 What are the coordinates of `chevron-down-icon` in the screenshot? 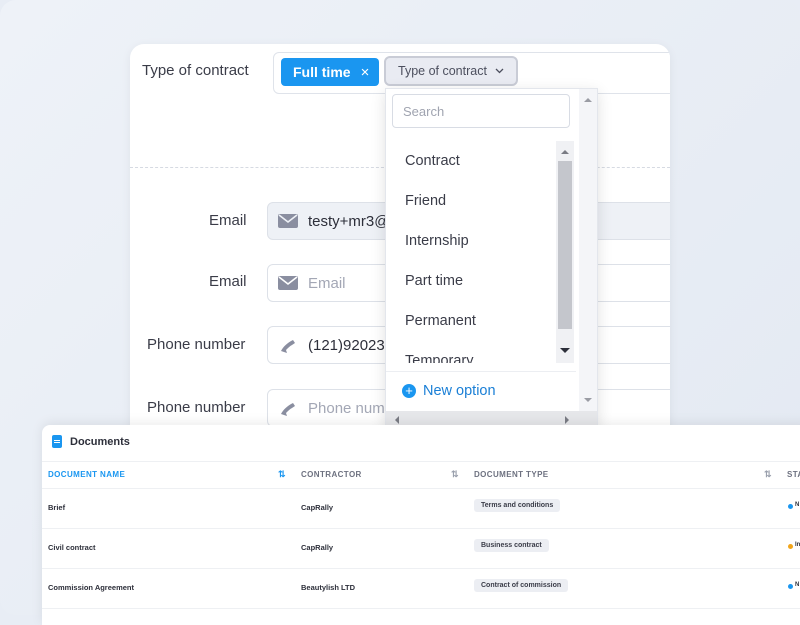 It's located at (499, 71).